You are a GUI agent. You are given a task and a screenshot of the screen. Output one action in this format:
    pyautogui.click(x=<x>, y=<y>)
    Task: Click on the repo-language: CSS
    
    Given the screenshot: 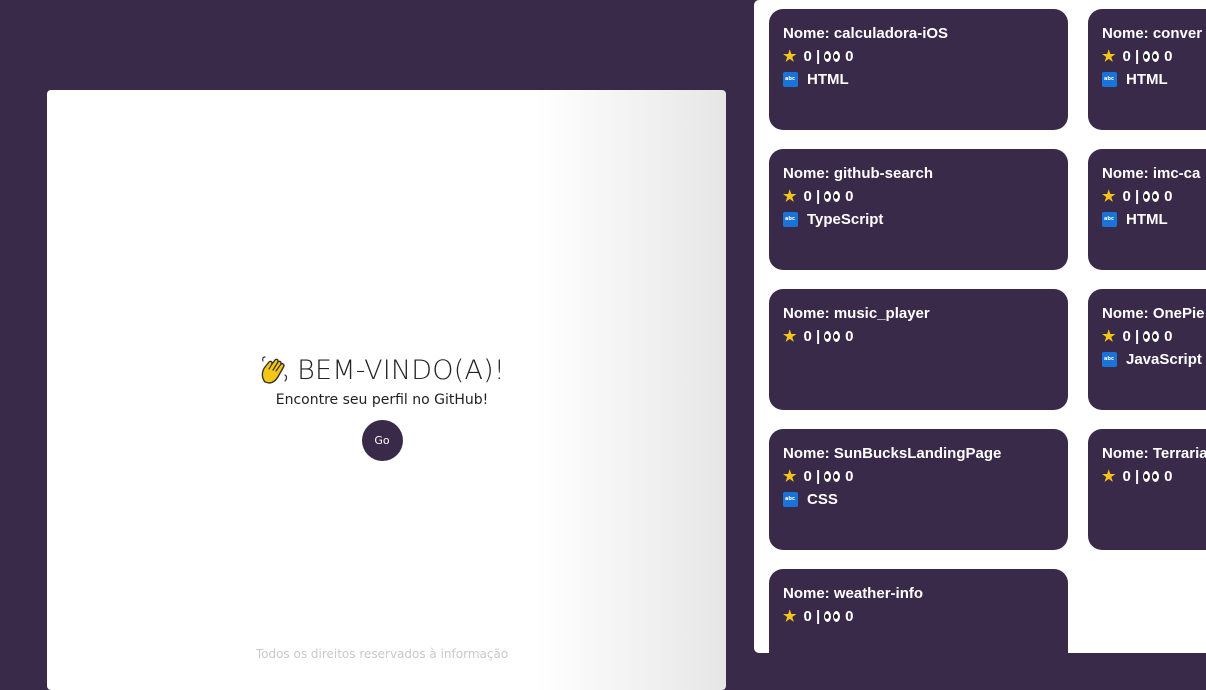 What is the action you would take?
    pyautogui.click(x=918, y=499)
    